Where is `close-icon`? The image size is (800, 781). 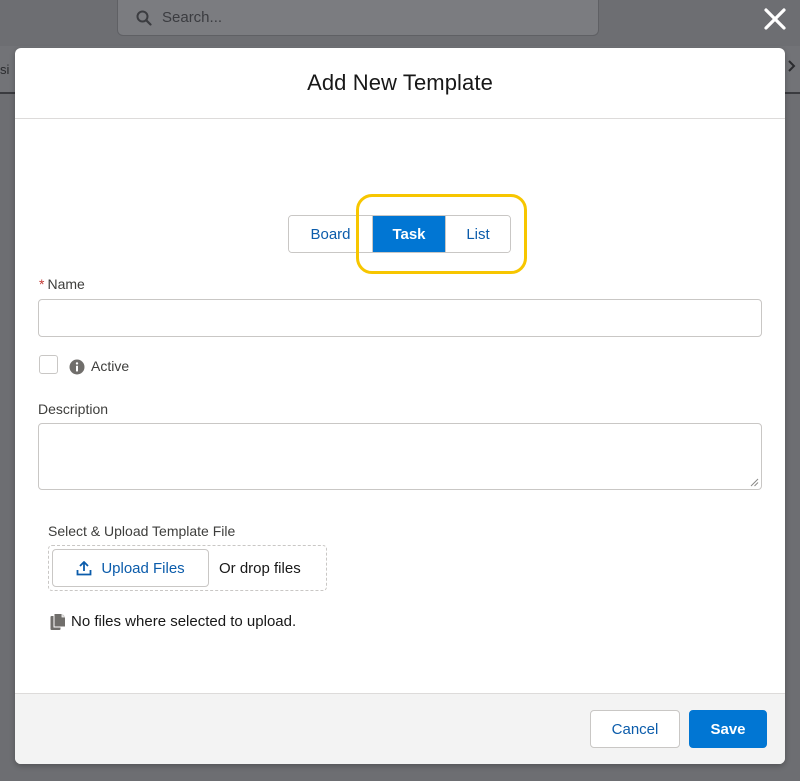
close-icon is located at coordinates (775, 19).